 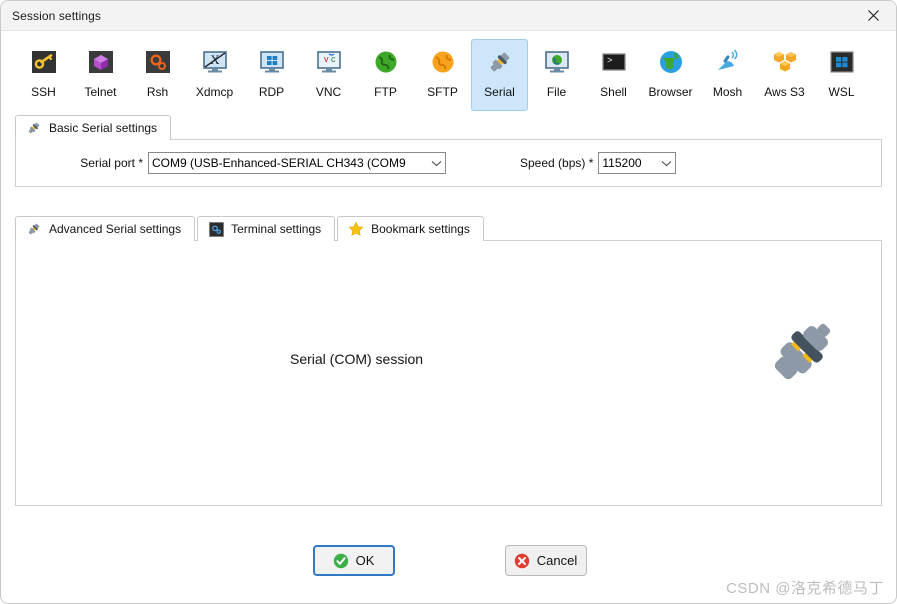 What do you see at coordinates (326, 59) in the screenshot?
I see `svg-text: v` at bounding box center [326, 59].